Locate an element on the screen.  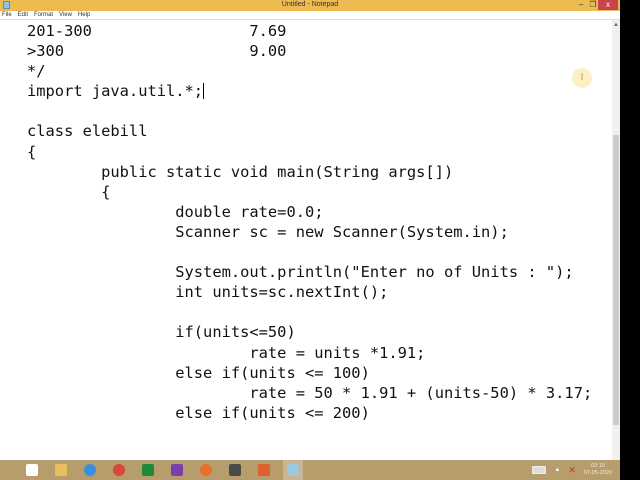
onenote-icon is located at coordinates (177, 470).